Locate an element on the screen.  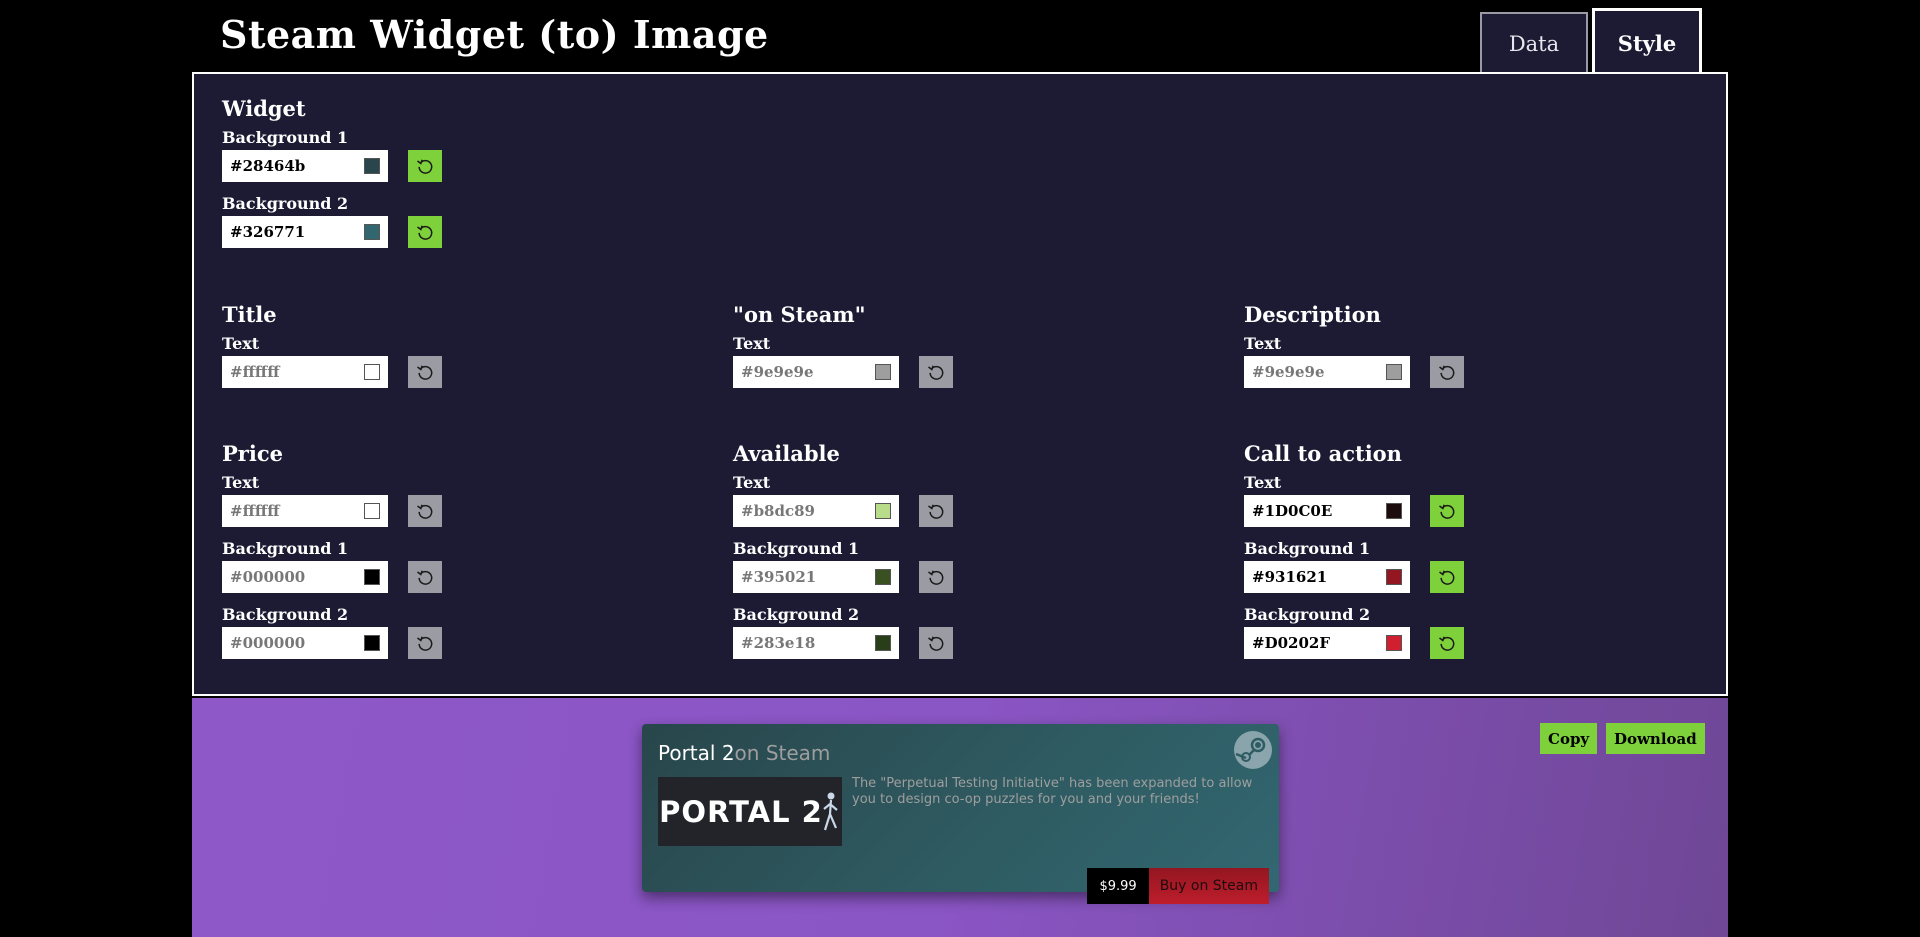
tab-data: Data is located at coordinates (1534, 43).